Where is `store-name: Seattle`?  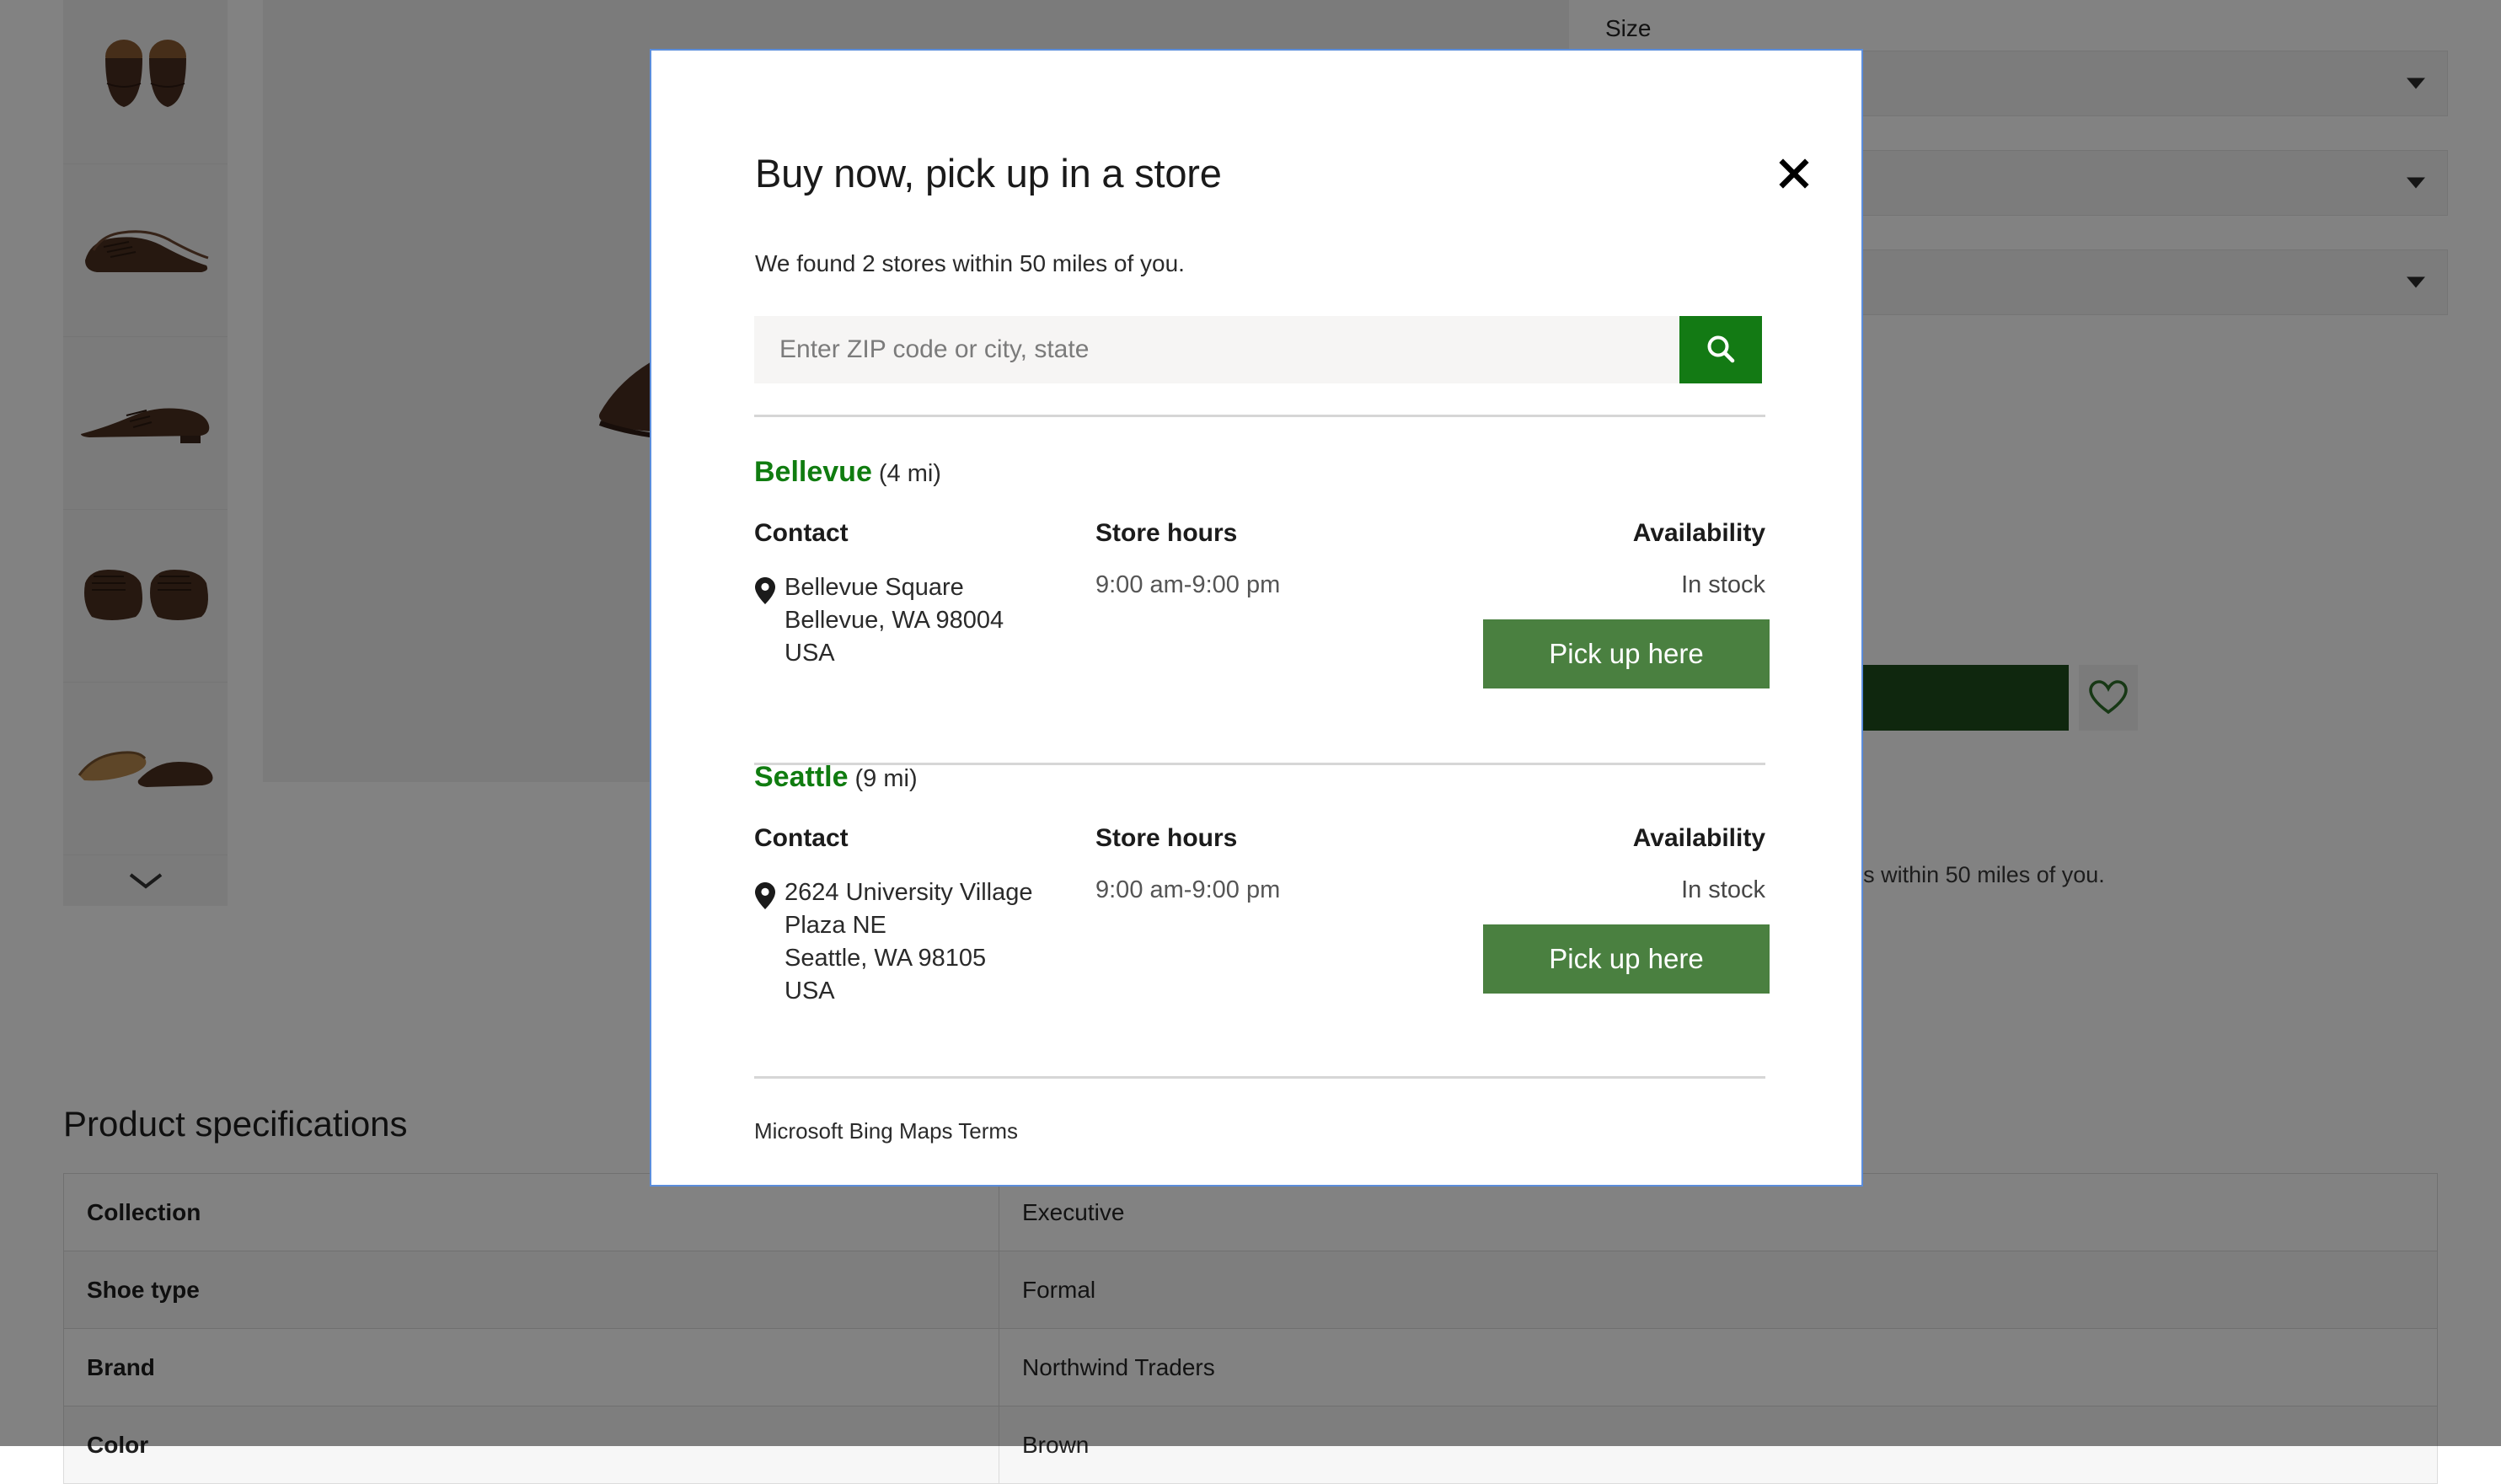
store-name: Seattle is located at coordinates (801, 777).